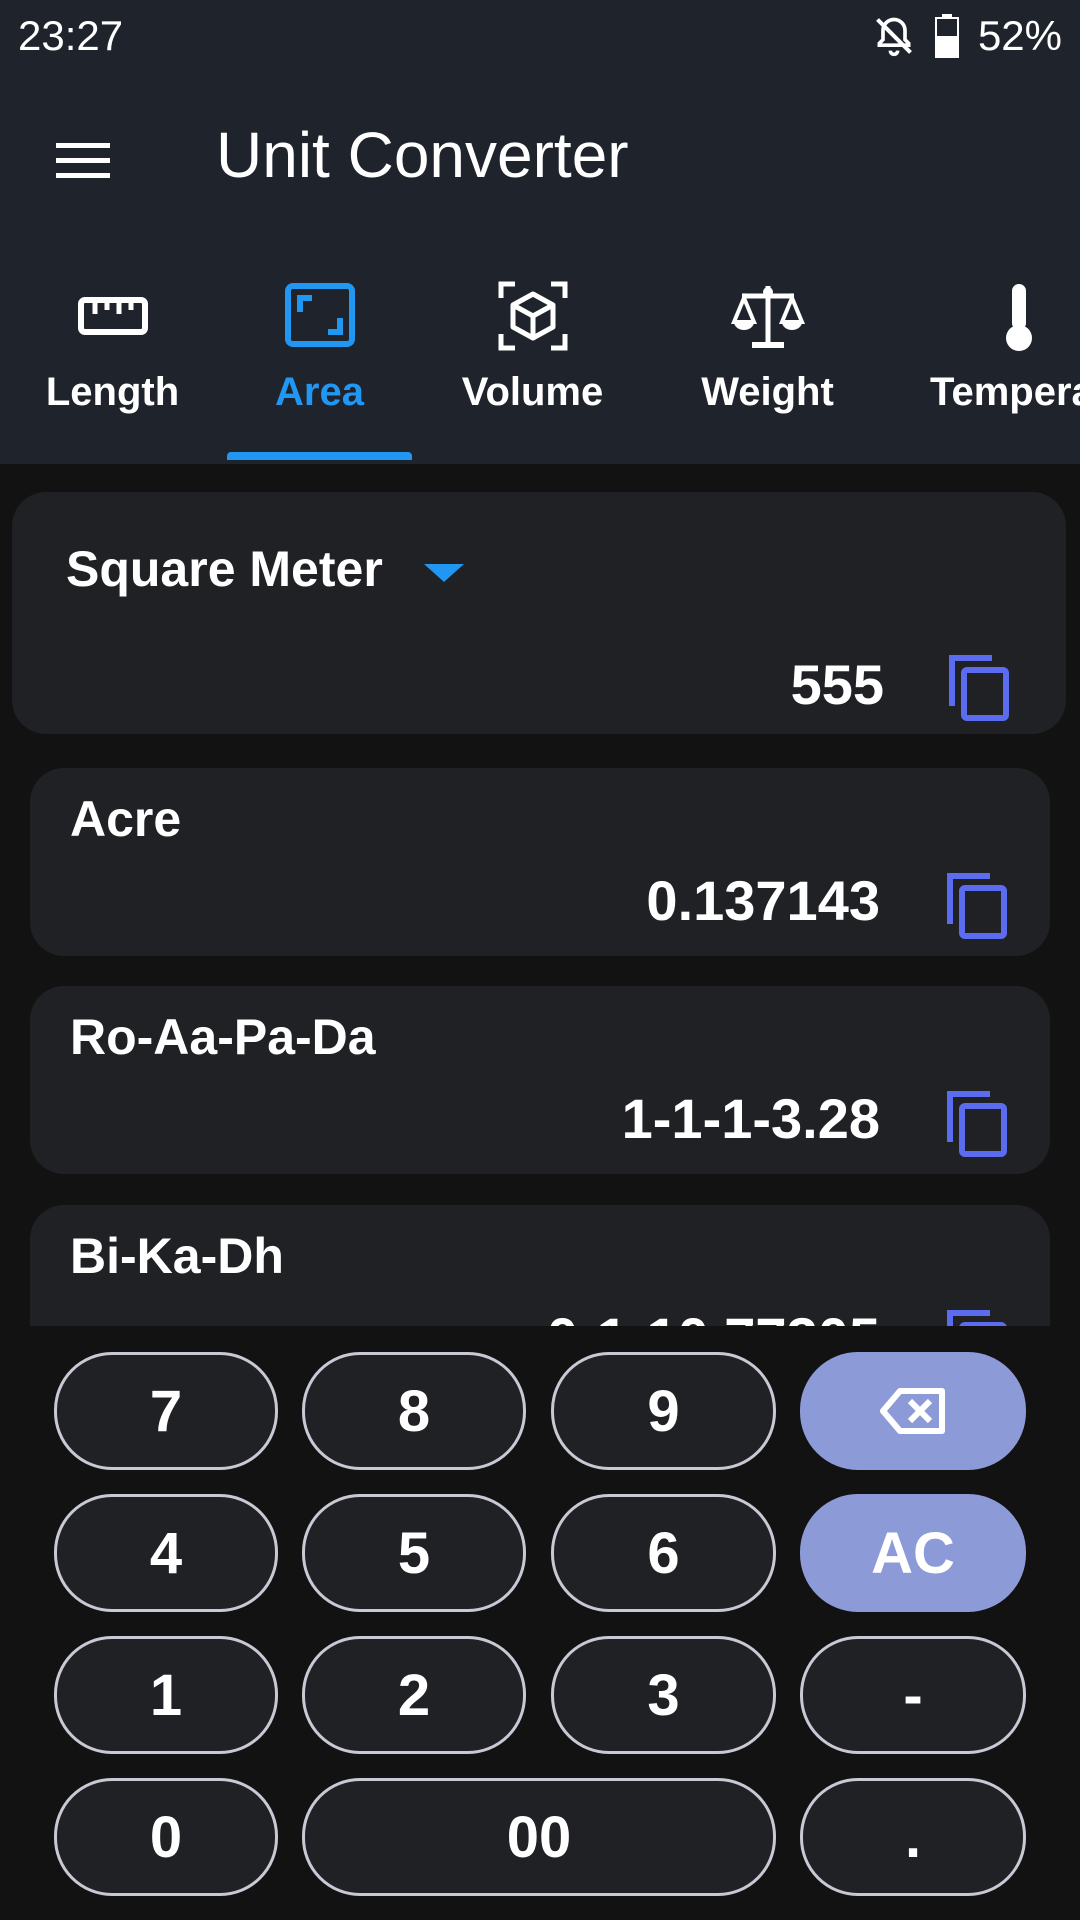  Describe the element at coordinates (663, 1411) in the screenshot. I see `key-9: 9` at that location.